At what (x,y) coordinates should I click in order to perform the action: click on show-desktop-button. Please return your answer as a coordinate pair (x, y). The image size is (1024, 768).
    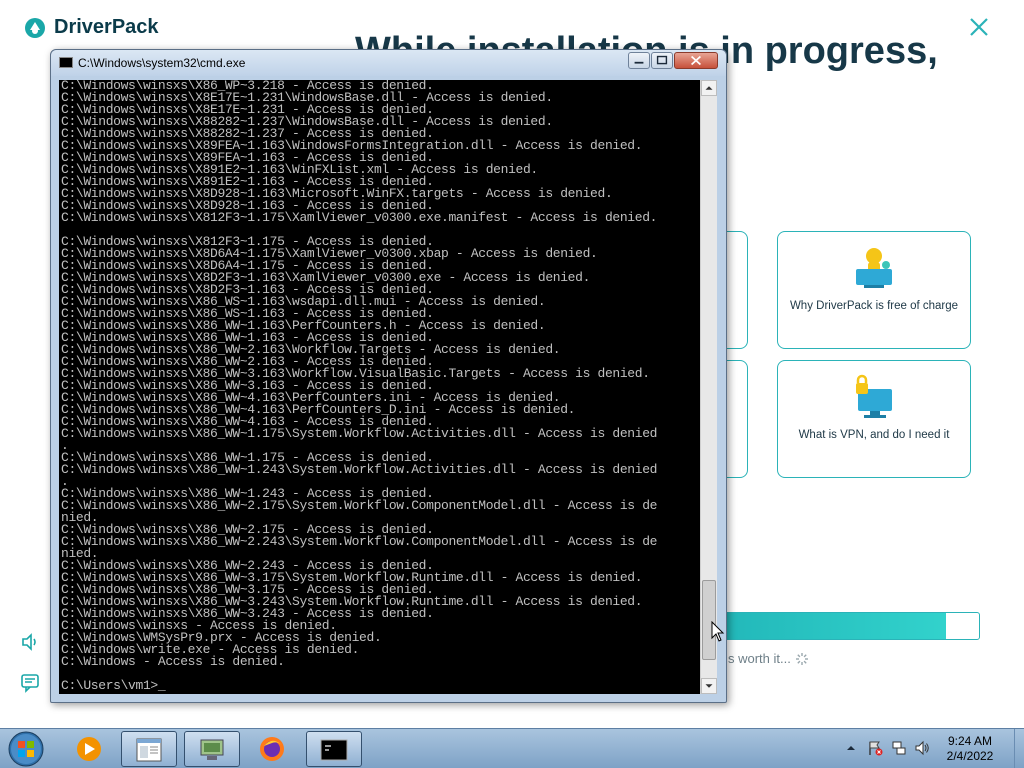
    Looking at the image, I should click on (1019, 748).